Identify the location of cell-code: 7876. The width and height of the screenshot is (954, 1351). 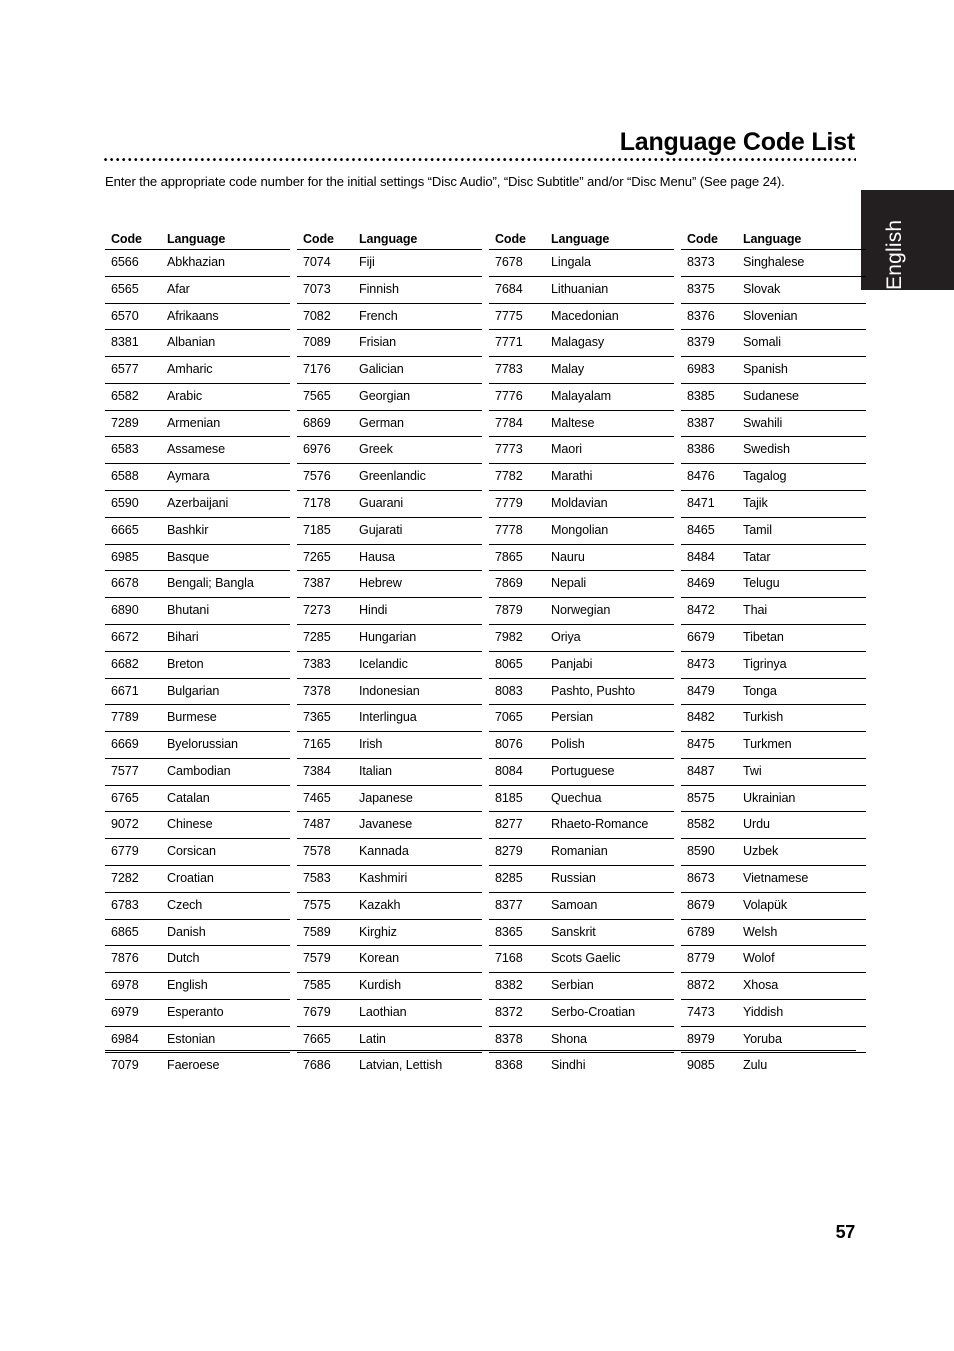
(134, 959).